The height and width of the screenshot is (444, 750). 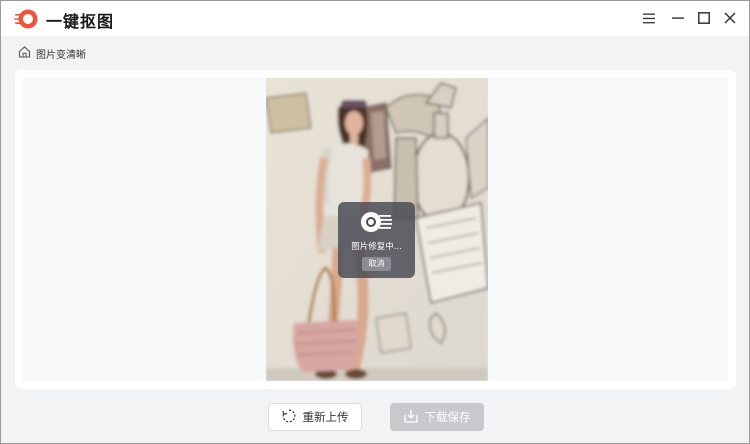 What do you see at coordinates (375, 18) in the screenshot?
I see `title-bar: 一键抠图` at bounding box center [375, 18].